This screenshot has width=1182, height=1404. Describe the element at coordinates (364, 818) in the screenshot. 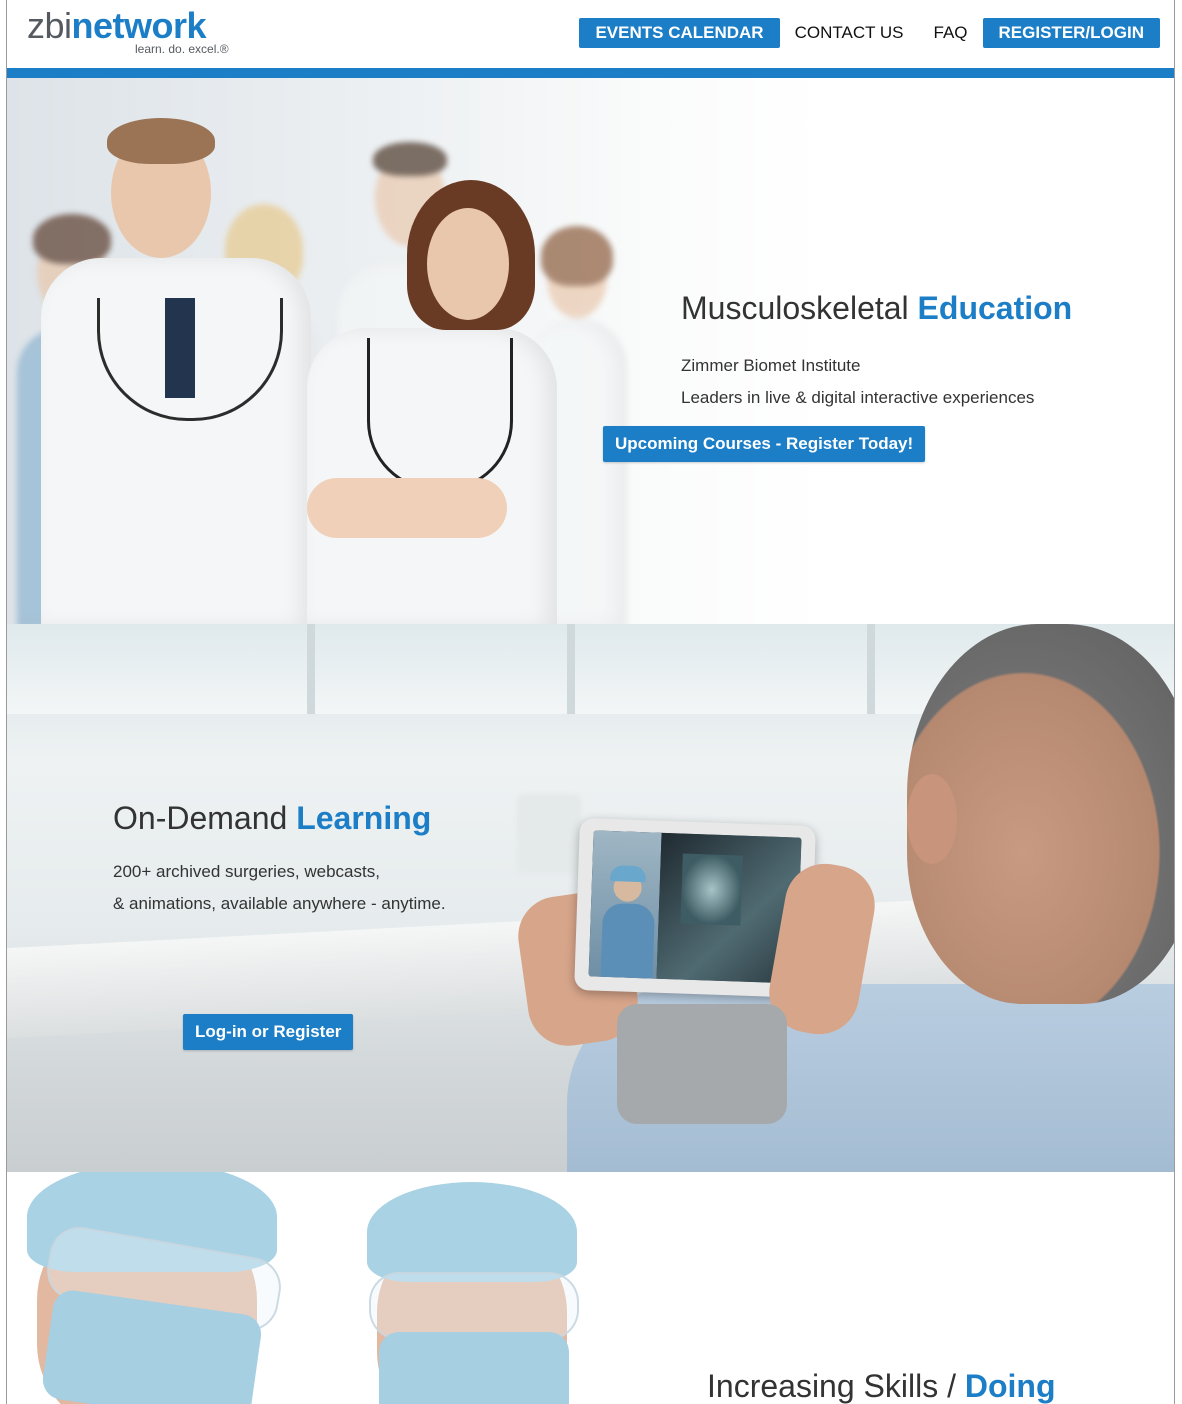

I see `on-demand-title-accent: Learning` at that location.